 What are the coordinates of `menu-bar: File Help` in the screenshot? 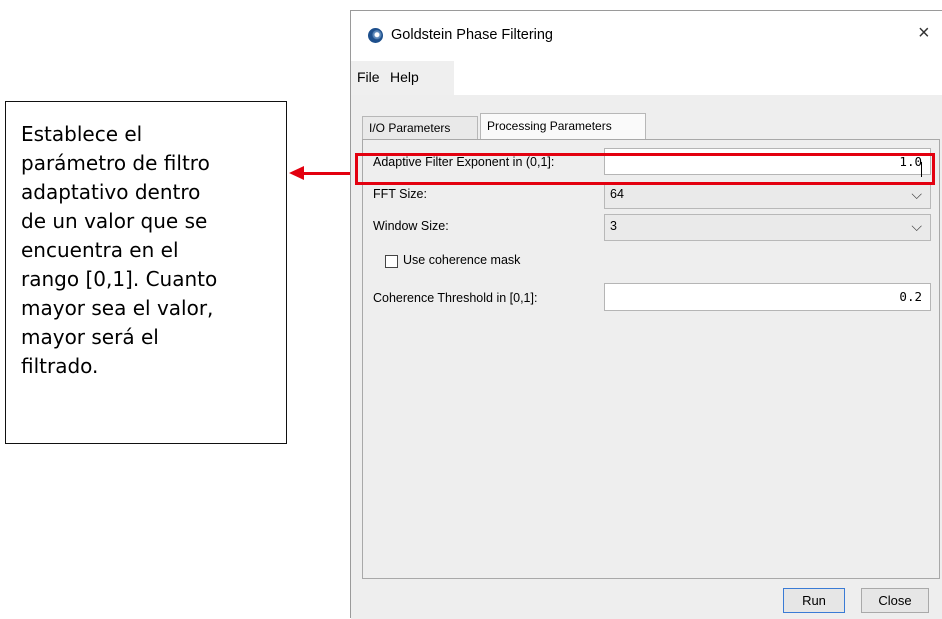 It's located at (402, 78).